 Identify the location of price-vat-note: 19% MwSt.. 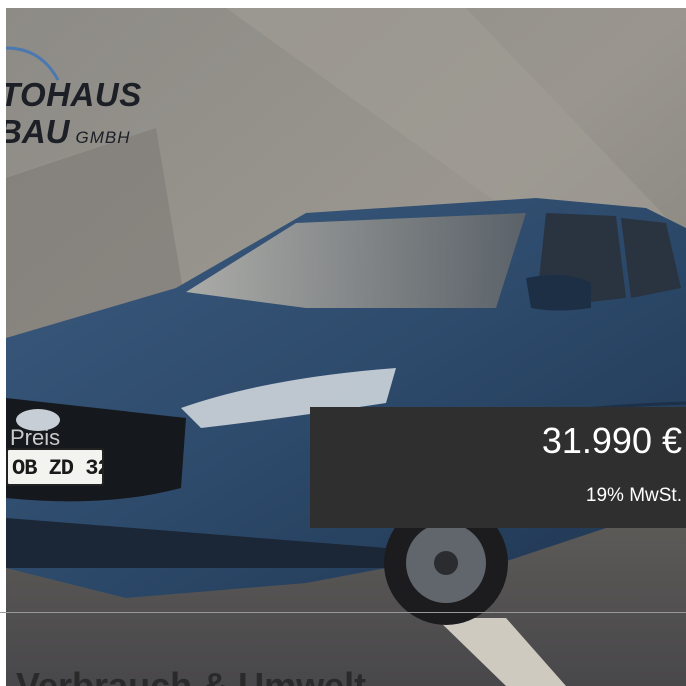
(633, 495).